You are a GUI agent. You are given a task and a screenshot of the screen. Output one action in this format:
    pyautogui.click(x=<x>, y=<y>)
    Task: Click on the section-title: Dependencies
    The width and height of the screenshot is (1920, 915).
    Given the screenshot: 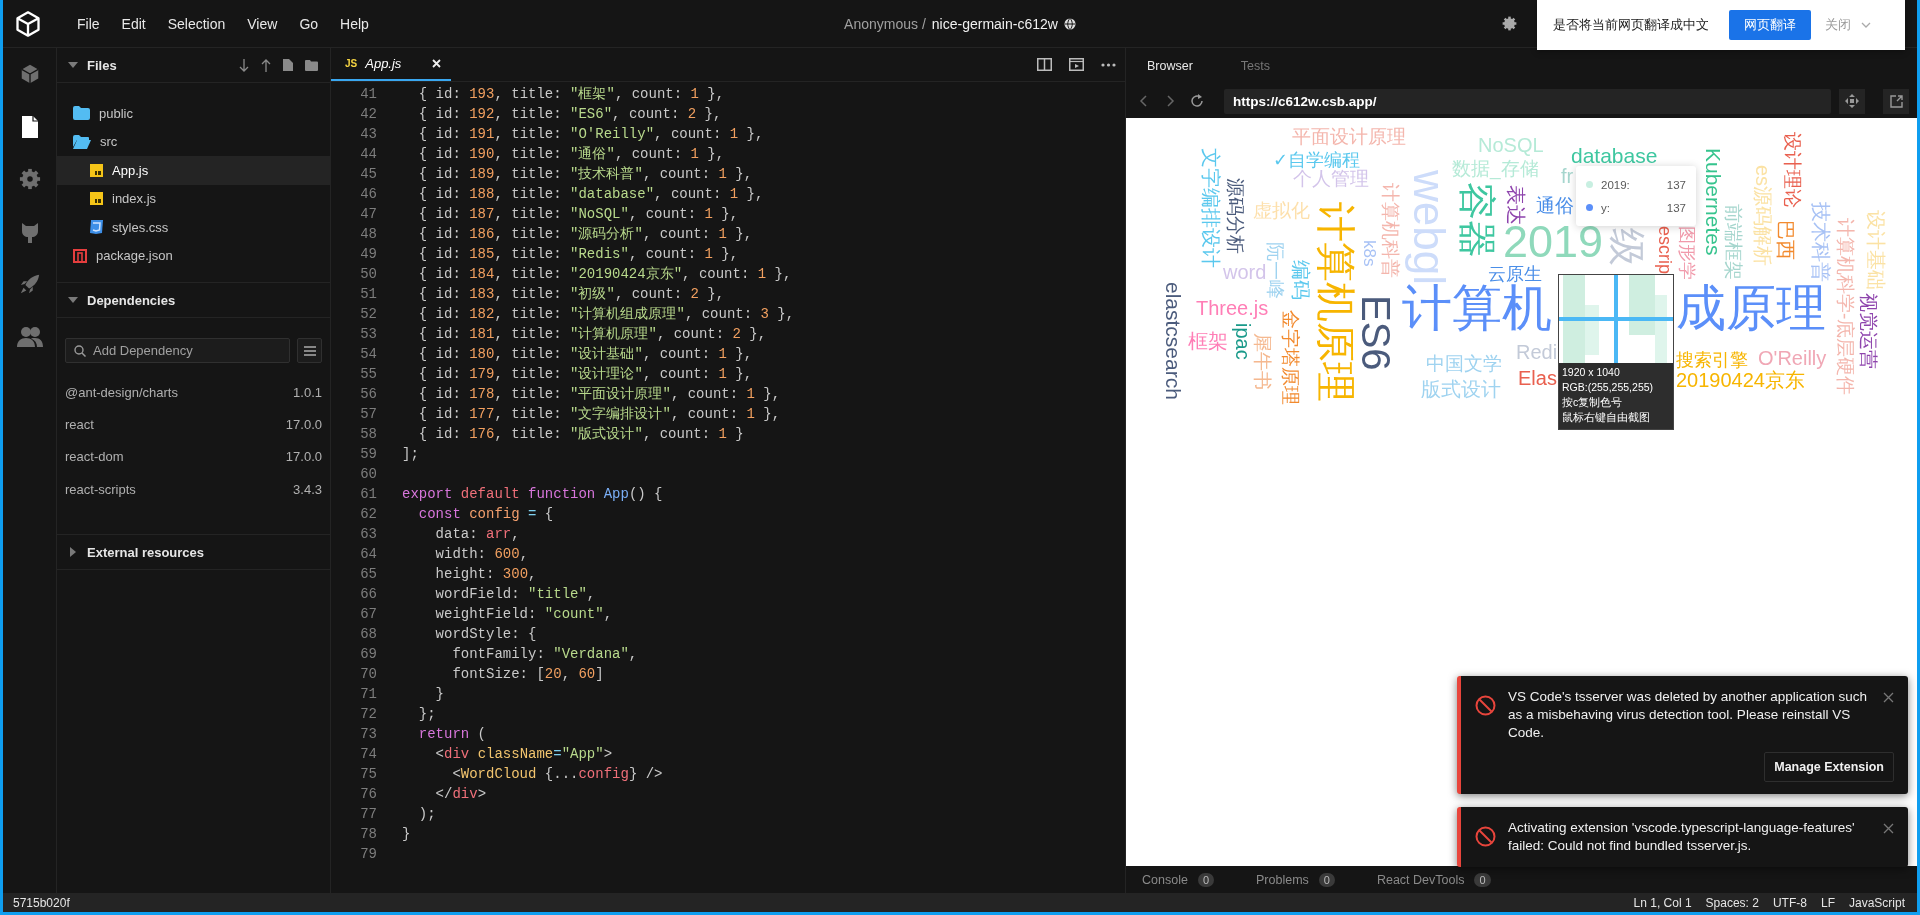 What is the action you would take?
    pyautogui.click(x=132, y=300)
    